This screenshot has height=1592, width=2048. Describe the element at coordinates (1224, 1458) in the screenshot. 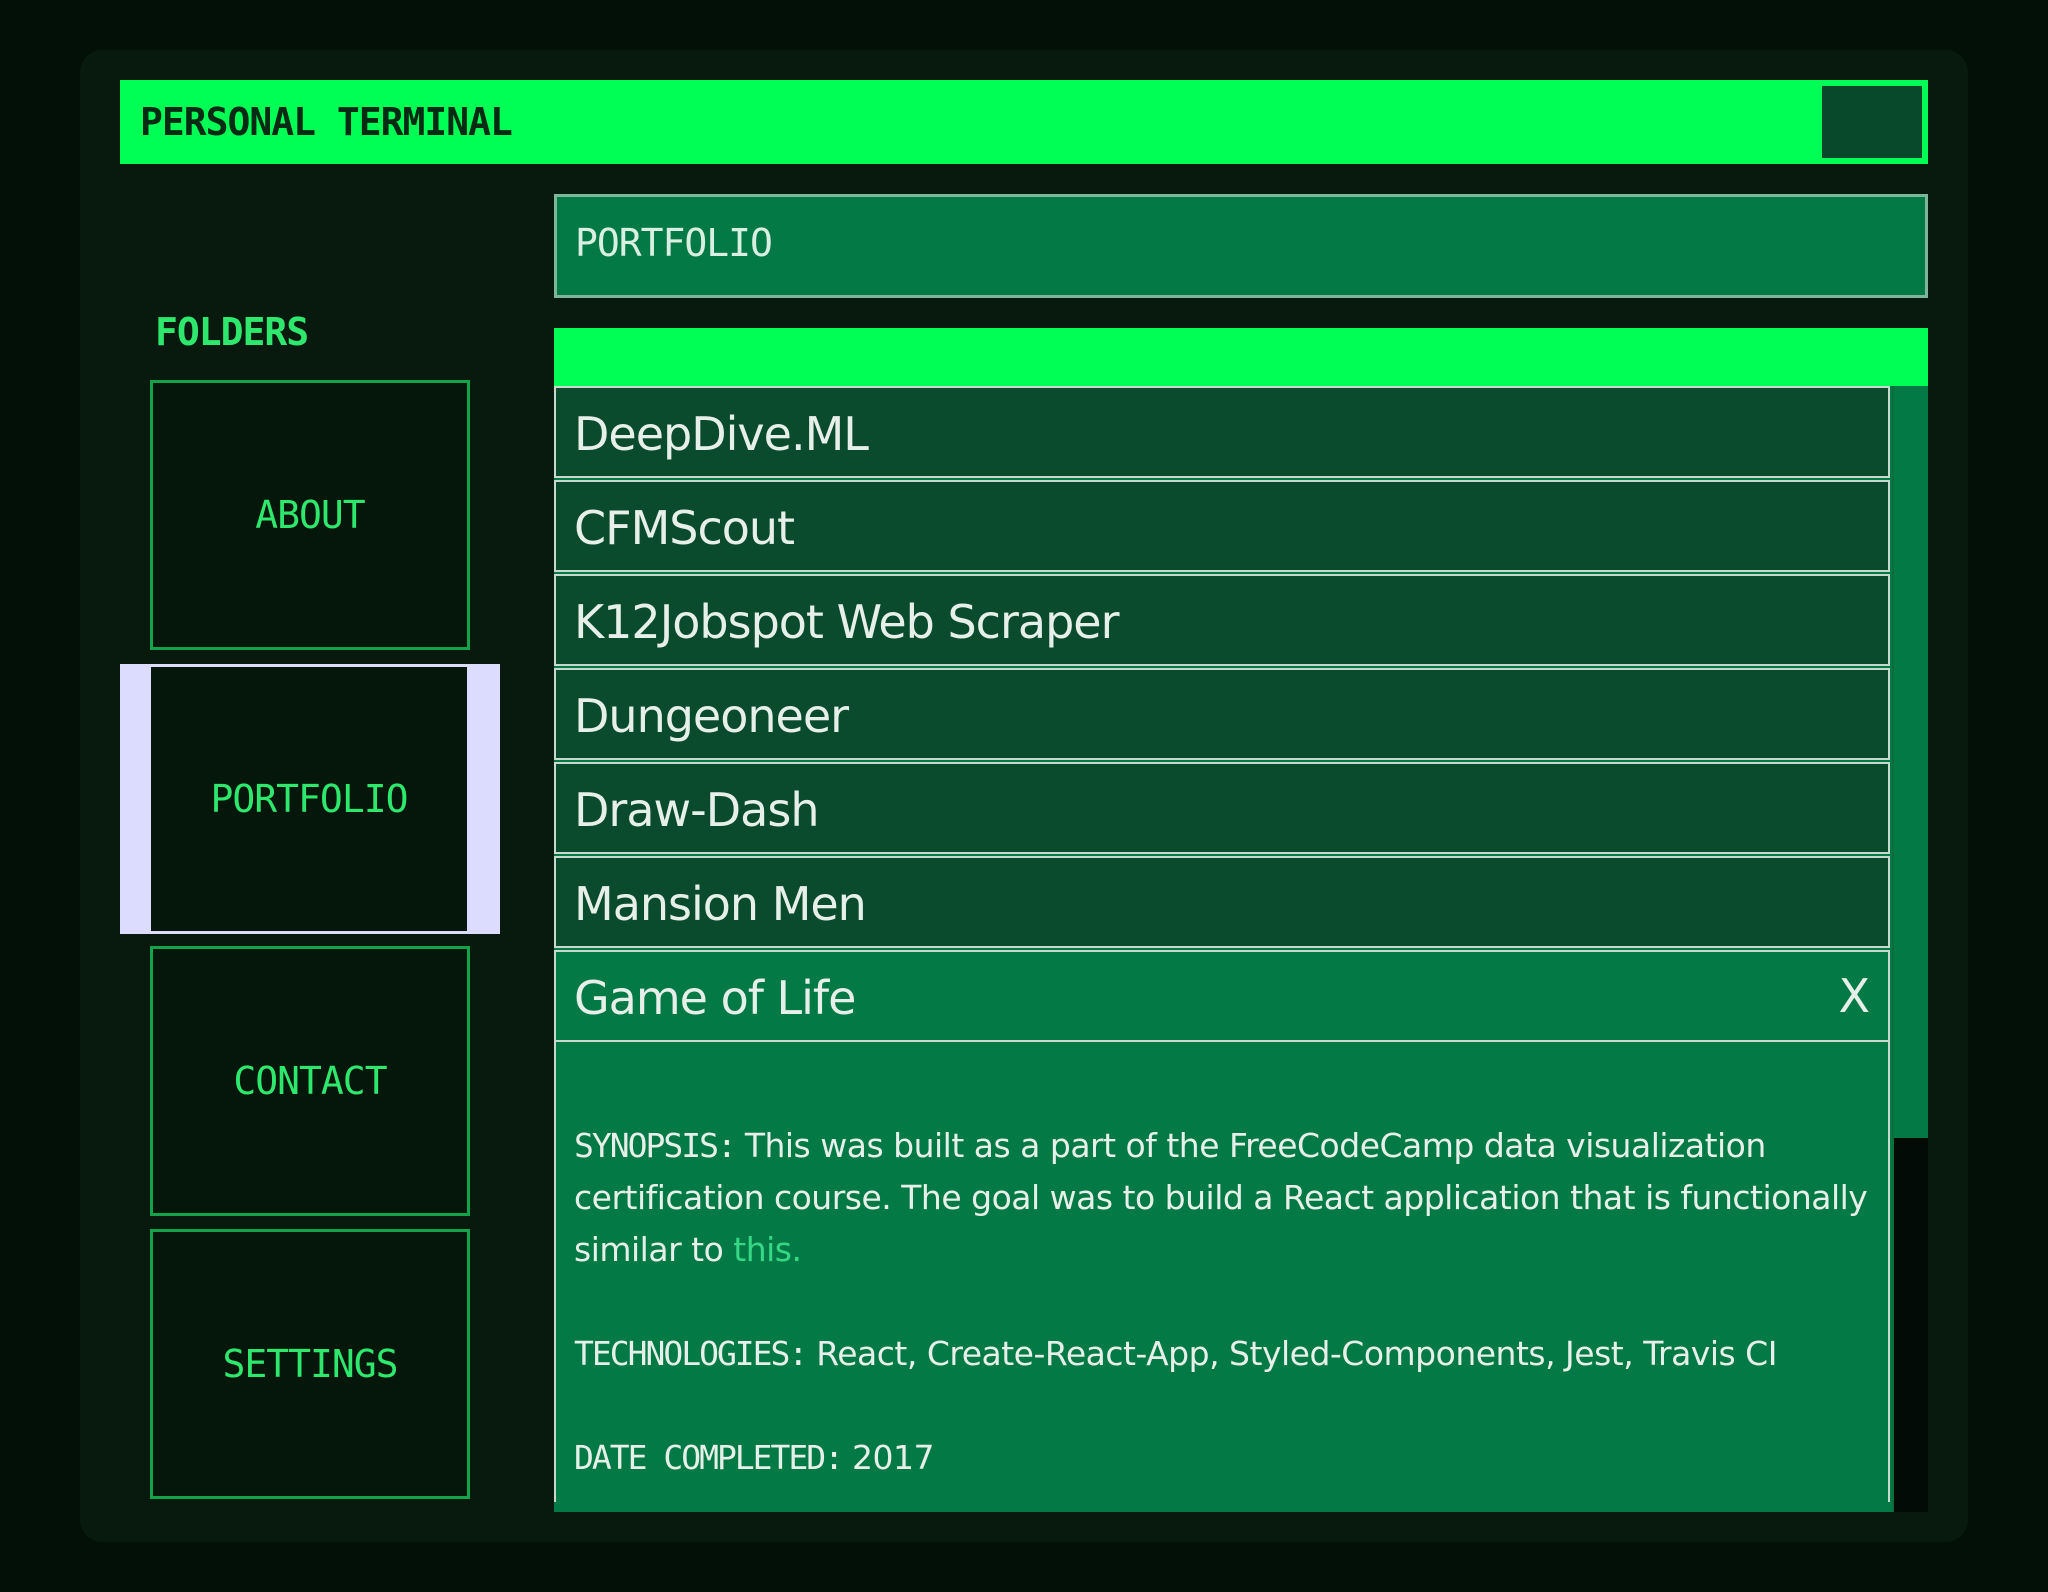

I see `date-paragraph: DATE COMPLETED: 2017` at that location.